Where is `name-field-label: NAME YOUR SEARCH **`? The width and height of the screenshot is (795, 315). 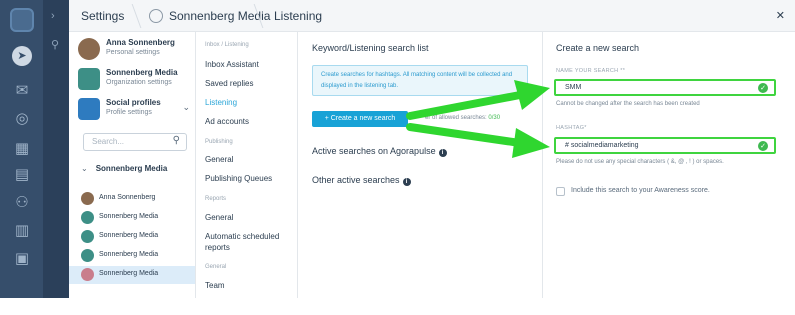 name-field-label: NAME YOUR SEARCH ** is located at coordinates (591, 71).